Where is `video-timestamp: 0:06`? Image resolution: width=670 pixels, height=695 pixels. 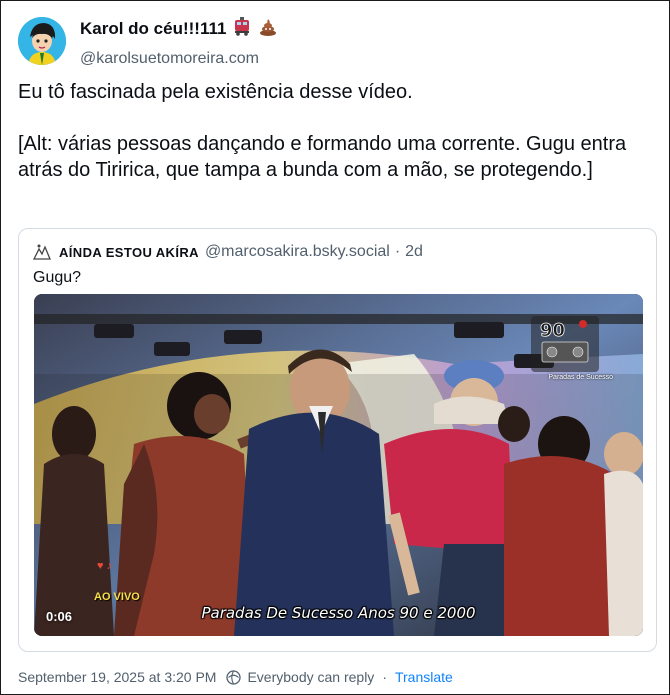 video-timestamp: 0:06 is located at coordinates (59, 616).